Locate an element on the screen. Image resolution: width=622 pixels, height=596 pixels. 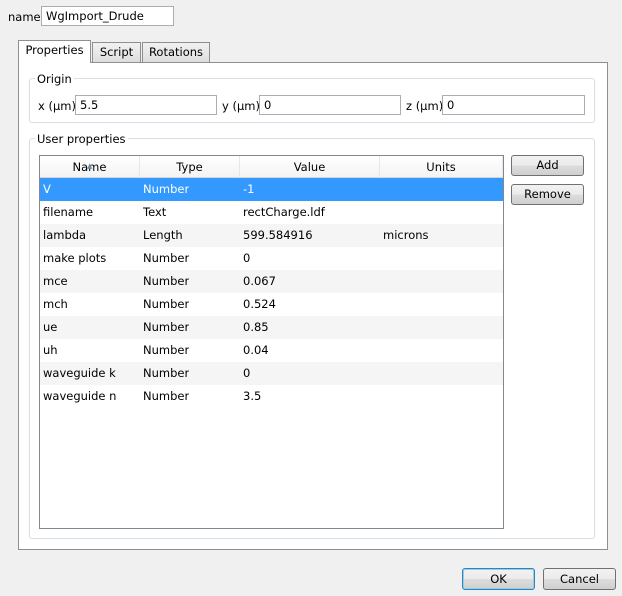
column-header-units: Units is located at coordinates (441, 167).